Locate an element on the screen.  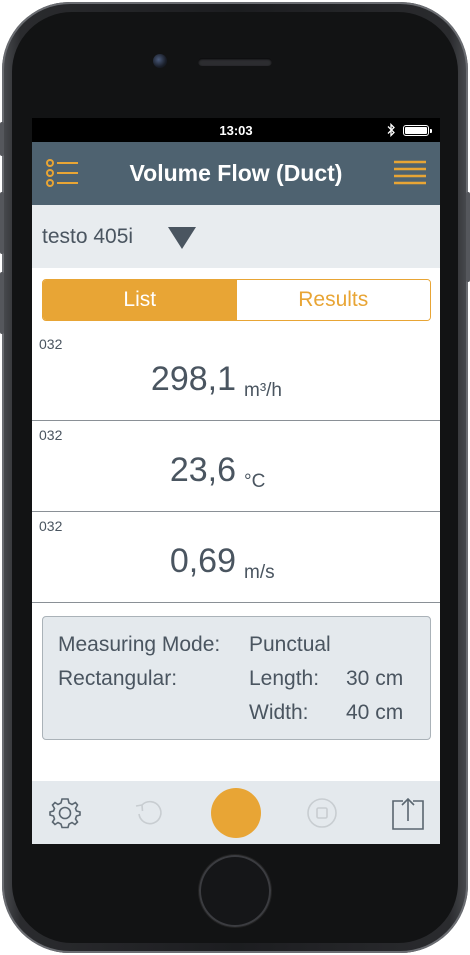
reading-row: 032 23,6 °C is located at coordinates (236, 466).